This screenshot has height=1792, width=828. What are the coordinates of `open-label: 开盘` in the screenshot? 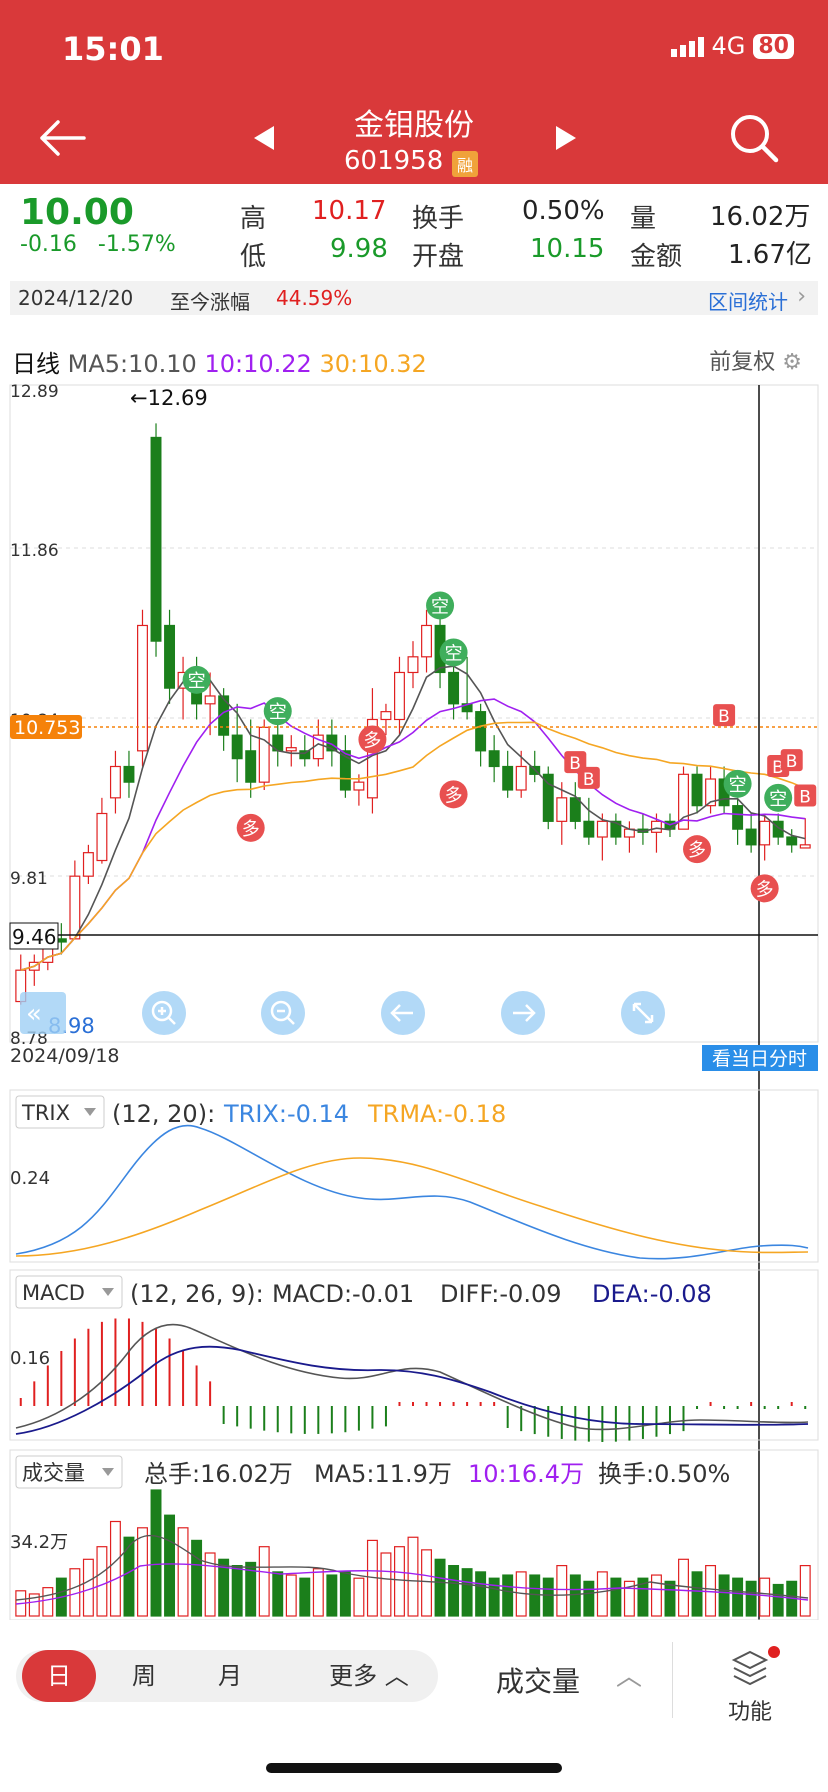 It's located at (438, 257).